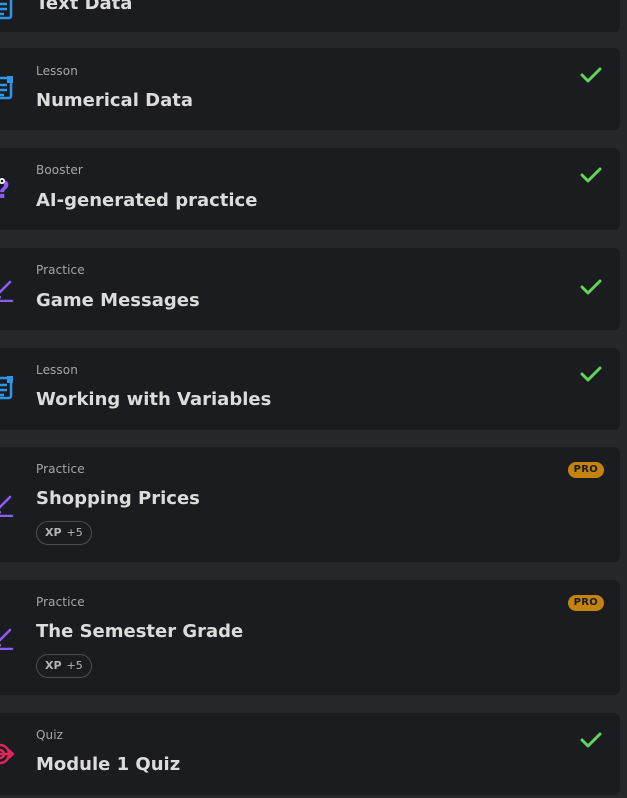 The image size is (627, 798). Describe the element at coordinates (147, 200) in the screenshot. I see `item-title: AI-generated practice` at that location.